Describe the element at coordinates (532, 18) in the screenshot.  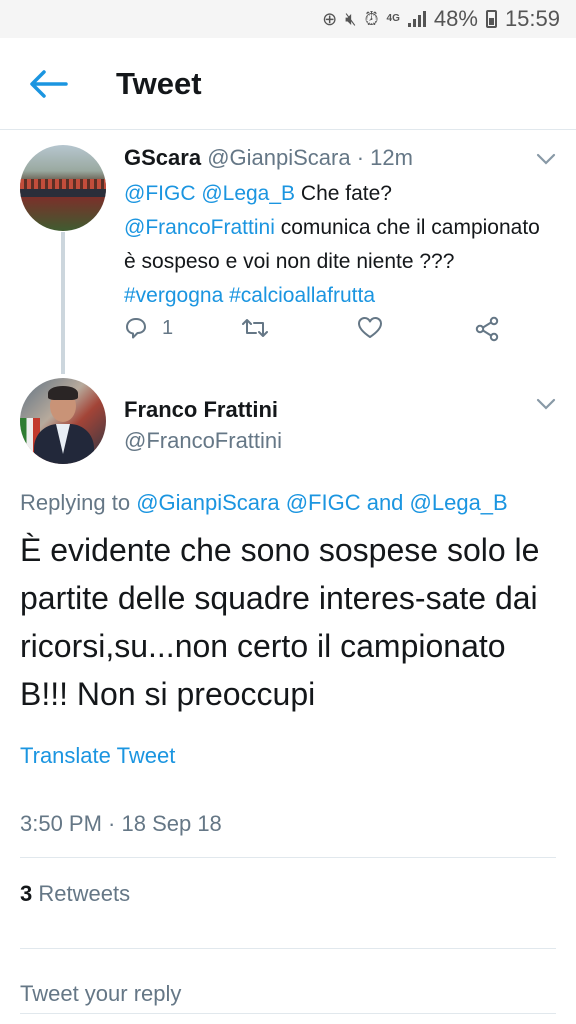
I see `clock: 15:59` at that location.